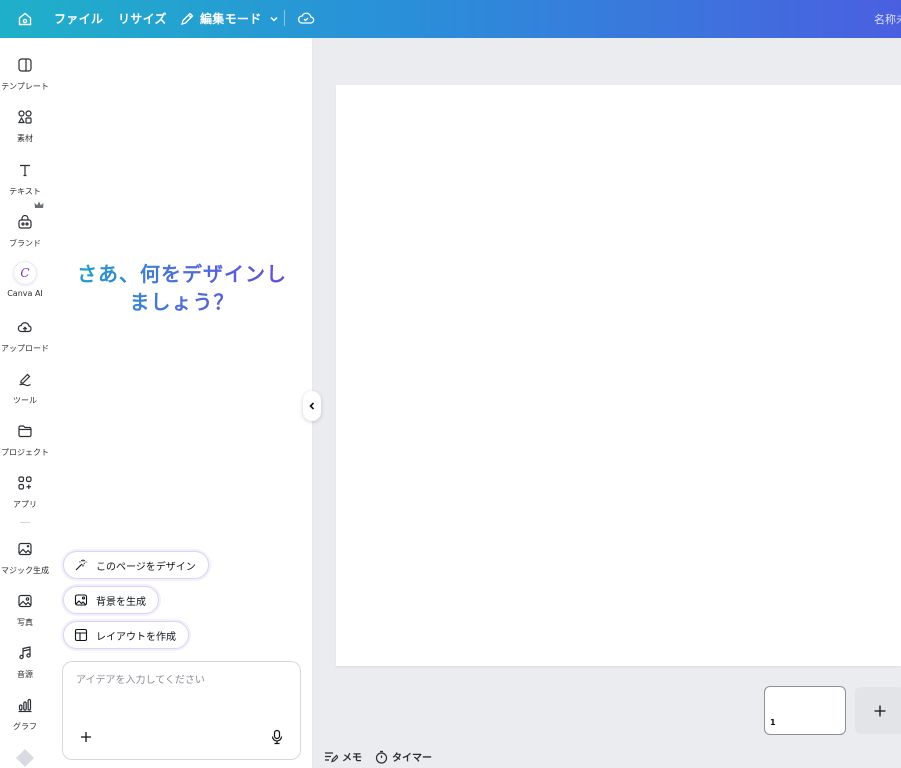 The width and height of the screenshot is (901, 768). Describe the element at coordinates (352, 758) in the screenshot. I see `notes-label: メモ` at that location.